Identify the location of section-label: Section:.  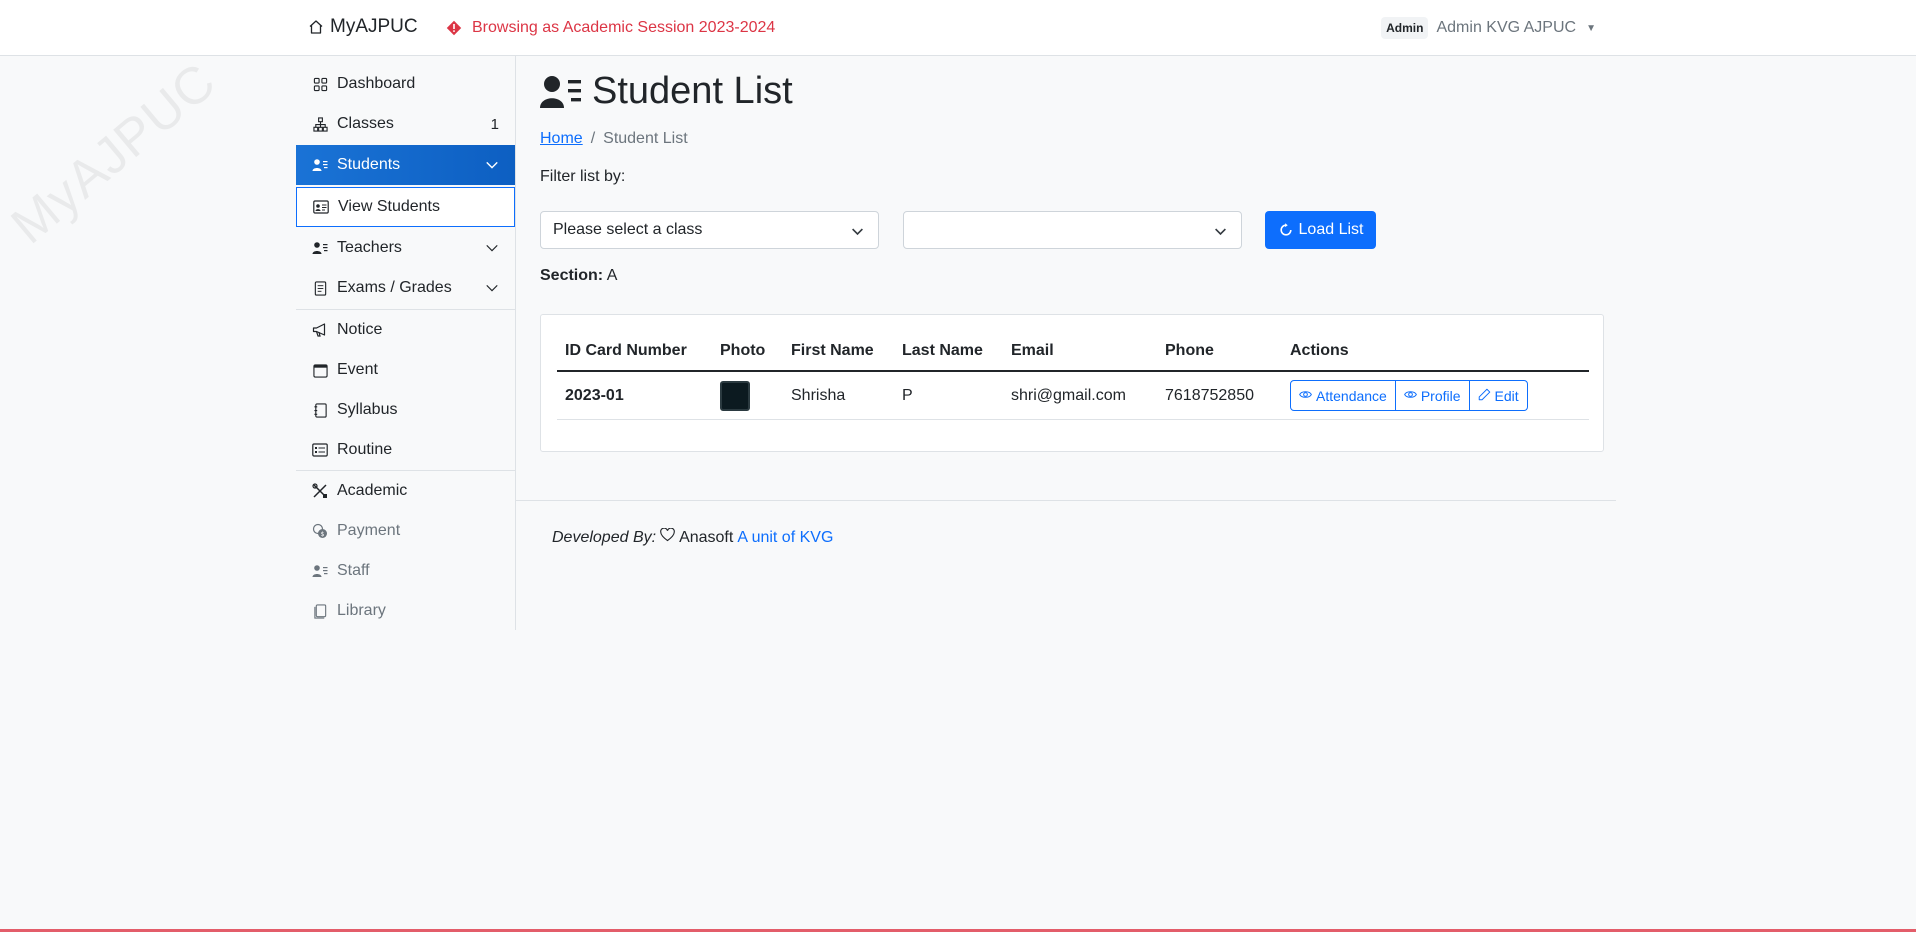
(572, 275).